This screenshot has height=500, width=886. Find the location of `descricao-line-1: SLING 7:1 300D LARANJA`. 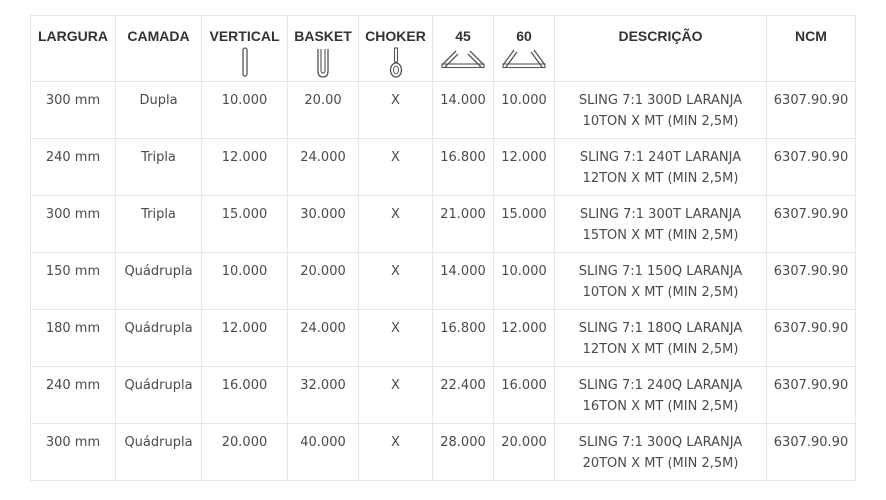

descricao-line-1: SLING 7:1 300D LARANJA is located at coordinates (660, 100).